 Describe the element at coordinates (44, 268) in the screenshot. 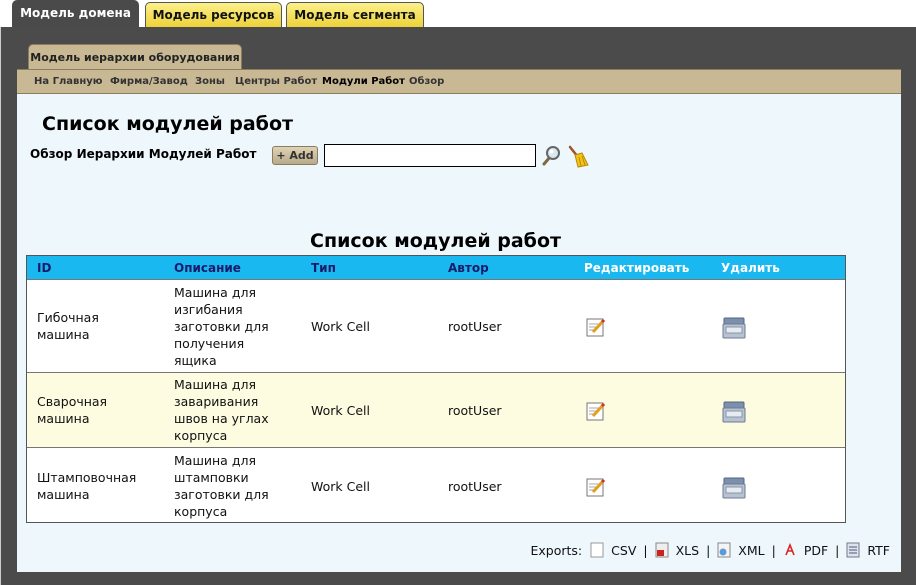

I see `col-header-id: ID` at that location.